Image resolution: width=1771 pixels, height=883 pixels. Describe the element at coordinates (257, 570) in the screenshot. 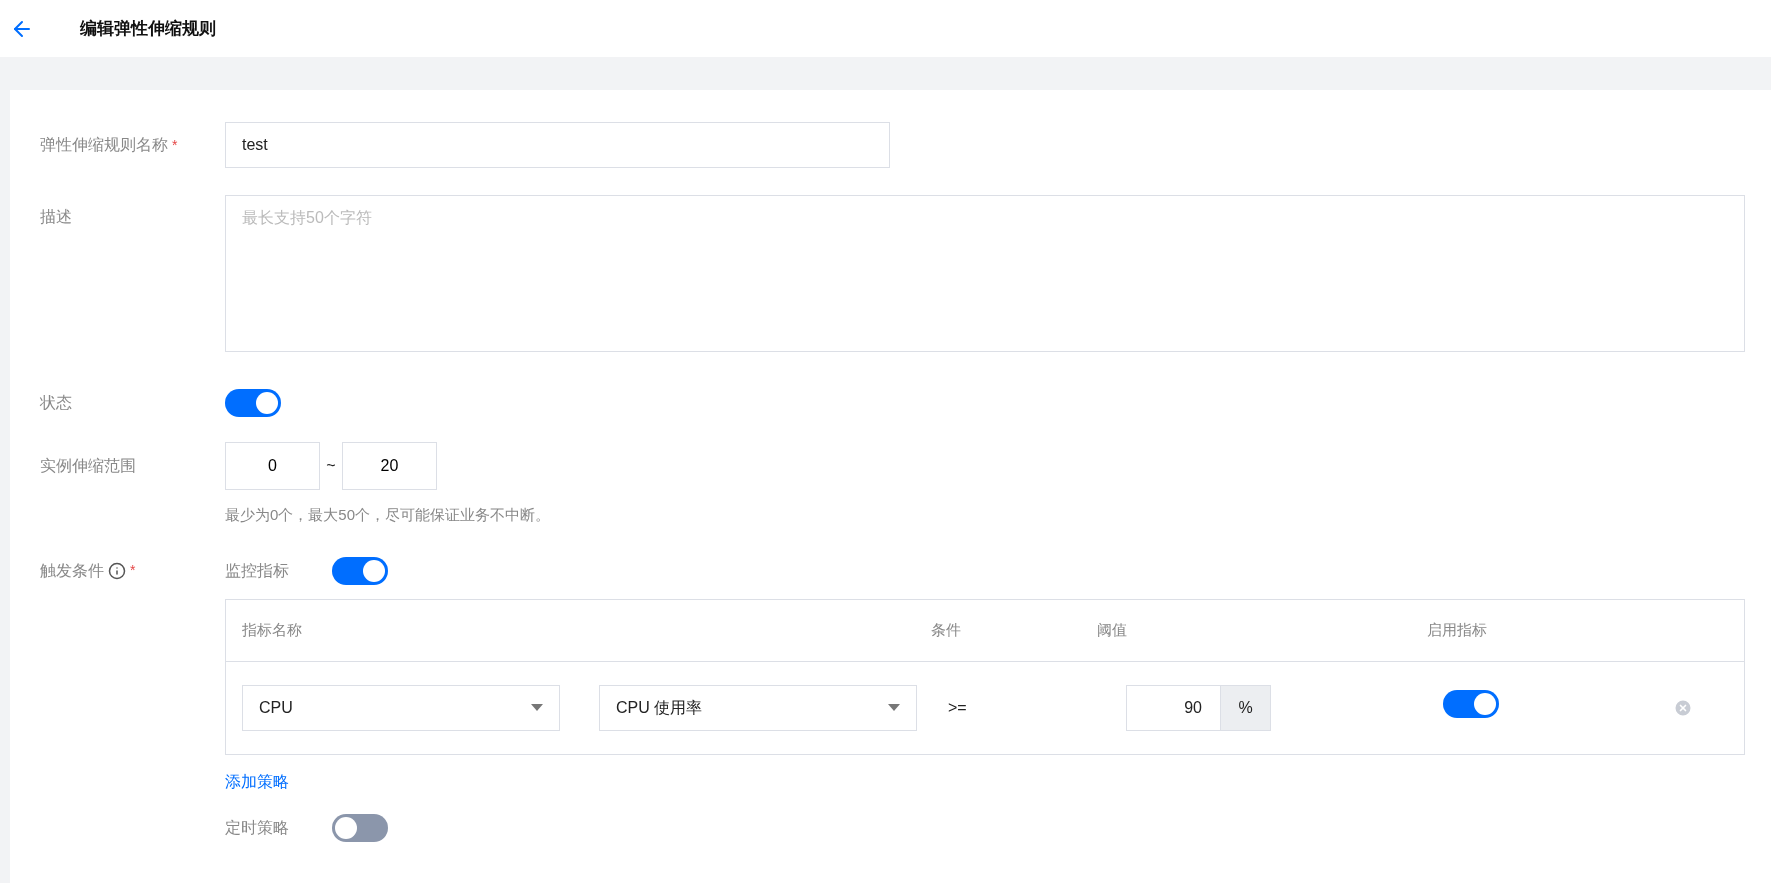

I see `policy-label: 监控指标` at that location.